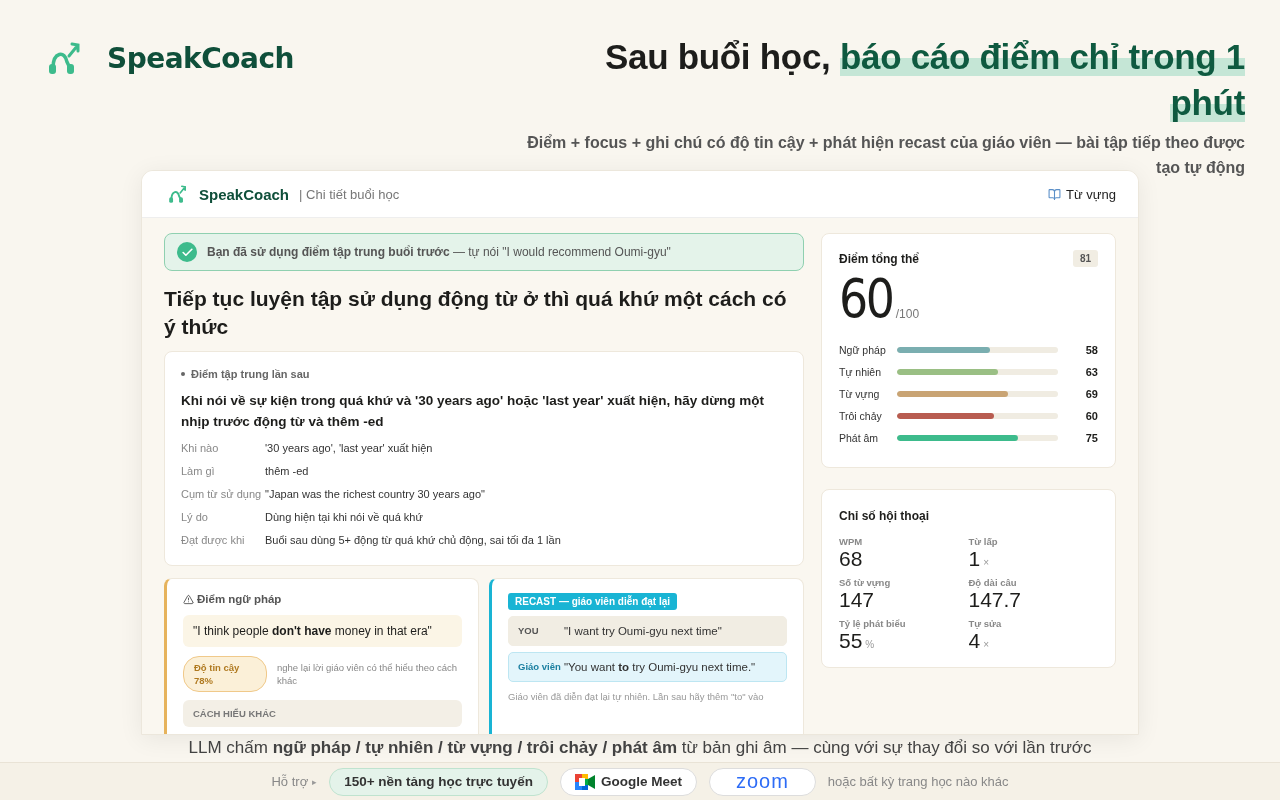 The image size is (1280, 800). What do you see at coordinates (870, 644) in the screenshot?
I see `metric-unit: %` at bounding box center [870, 644].